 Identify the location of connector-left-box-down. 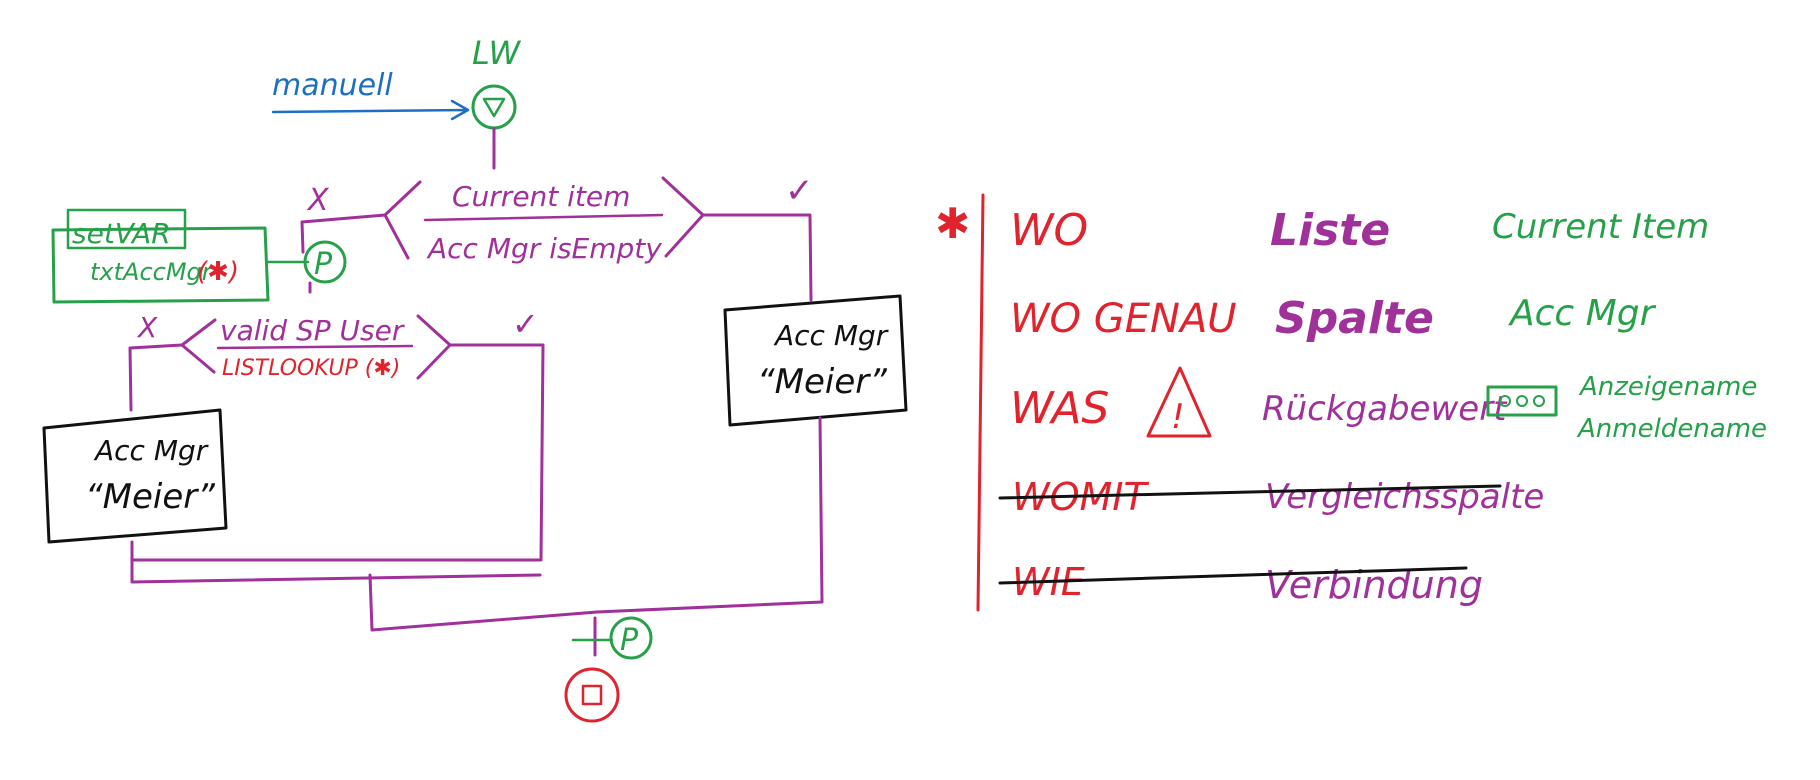
(336, 562).